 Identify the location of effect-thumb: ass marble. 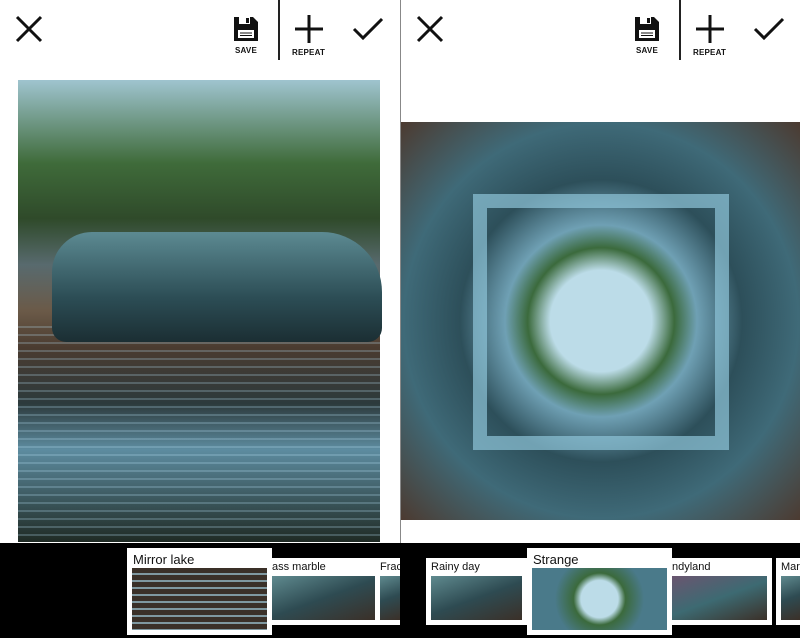
(326, 591).